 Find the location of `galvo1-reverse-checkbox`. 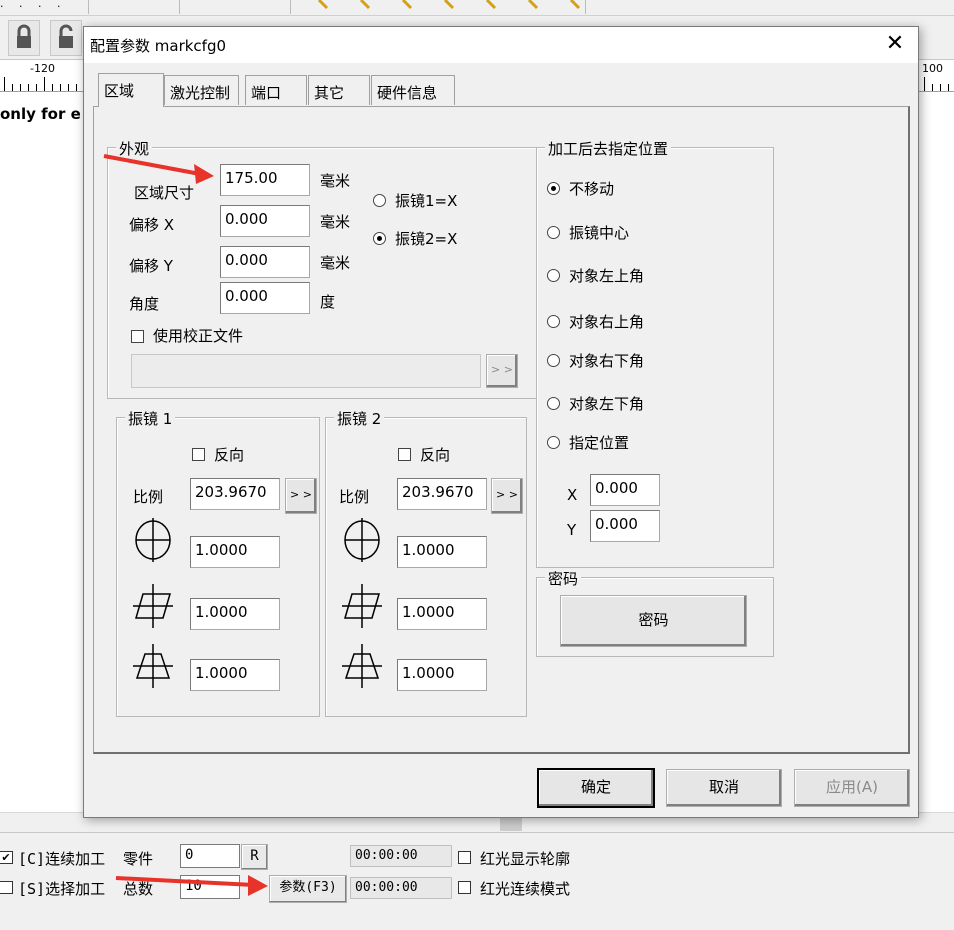

galvo1-reverse-checkbox is located at coordinates (198, 454).